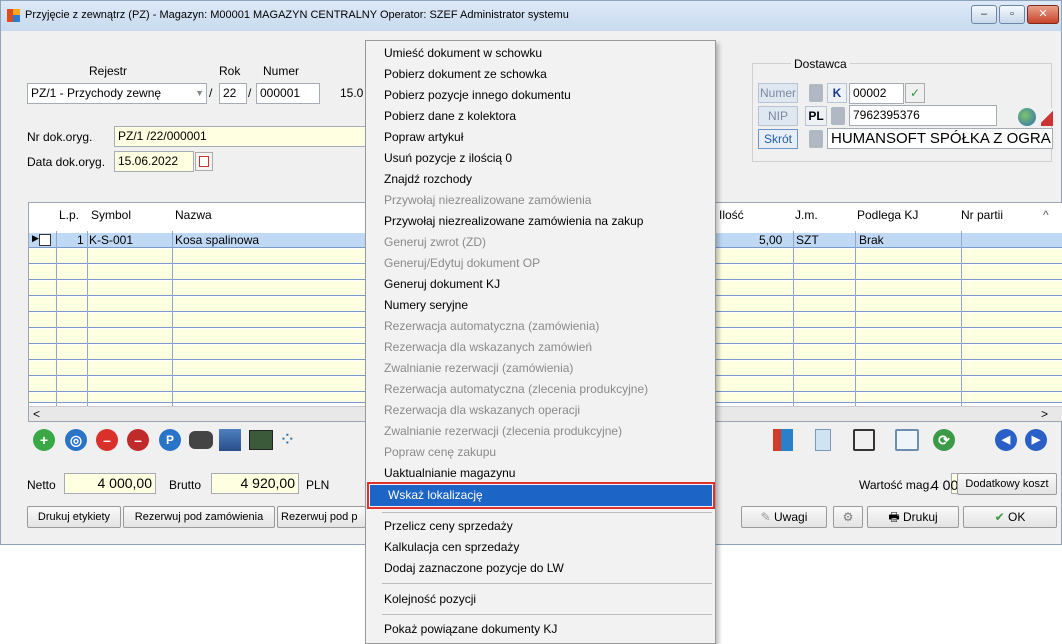 Image resolution: width=1062 pixels, height=644 pixels. What do you see at coordinates (1047, 117) in the screenshot?
I see `flag-icon` at bounding box center [1047, 117].